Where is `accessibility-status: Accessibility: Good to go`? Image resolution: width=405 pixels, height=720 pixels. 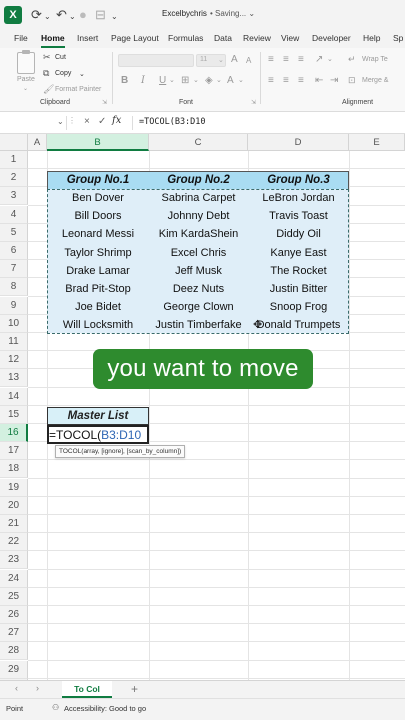
accessibility-status: Accessibility: Good to go is located at coordinates (105, 708).